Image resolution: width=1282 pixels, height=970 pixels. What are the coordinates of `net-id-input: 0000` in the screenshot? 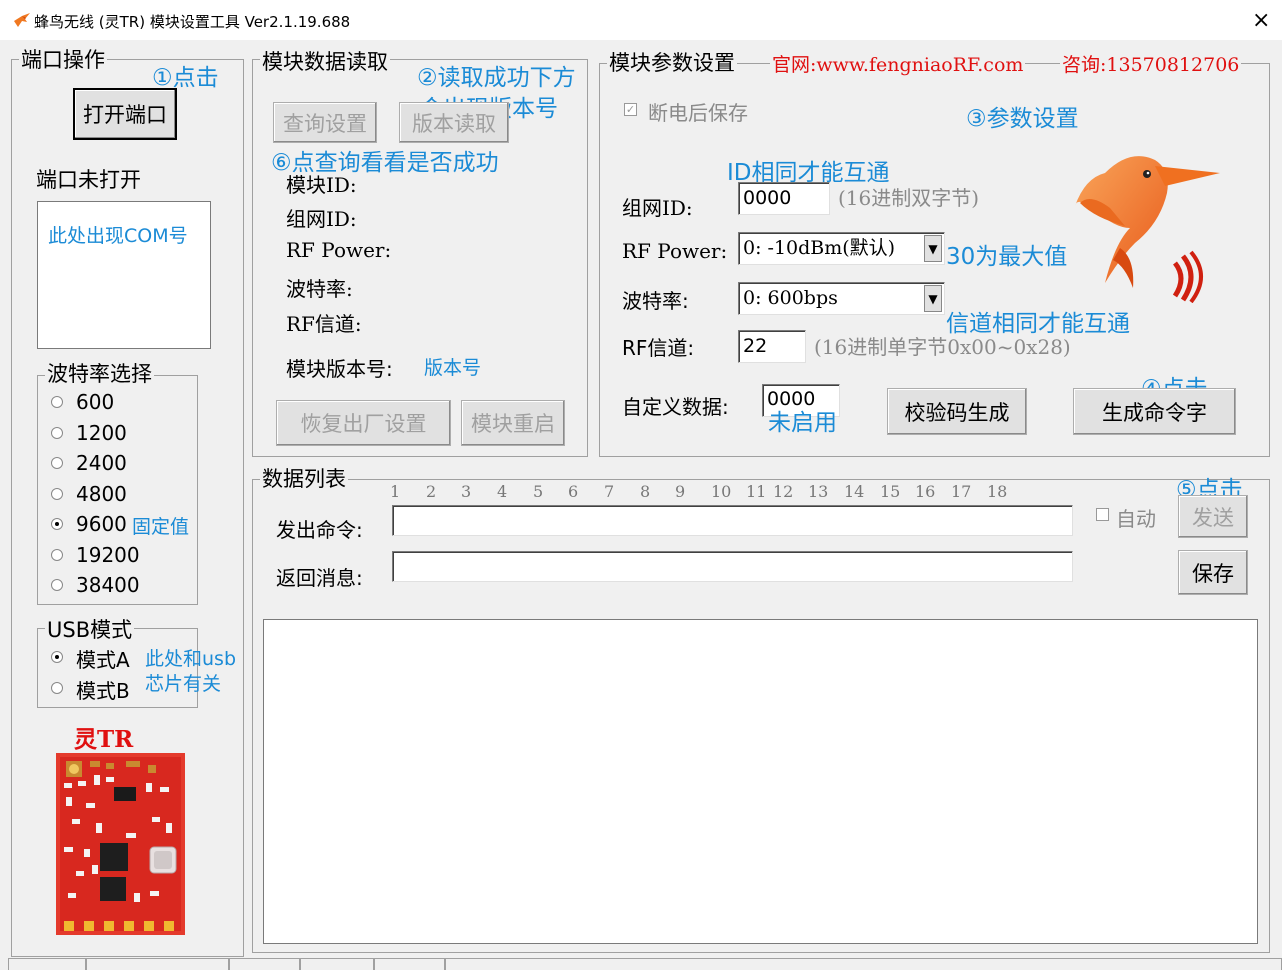 It's located at (784, 198).